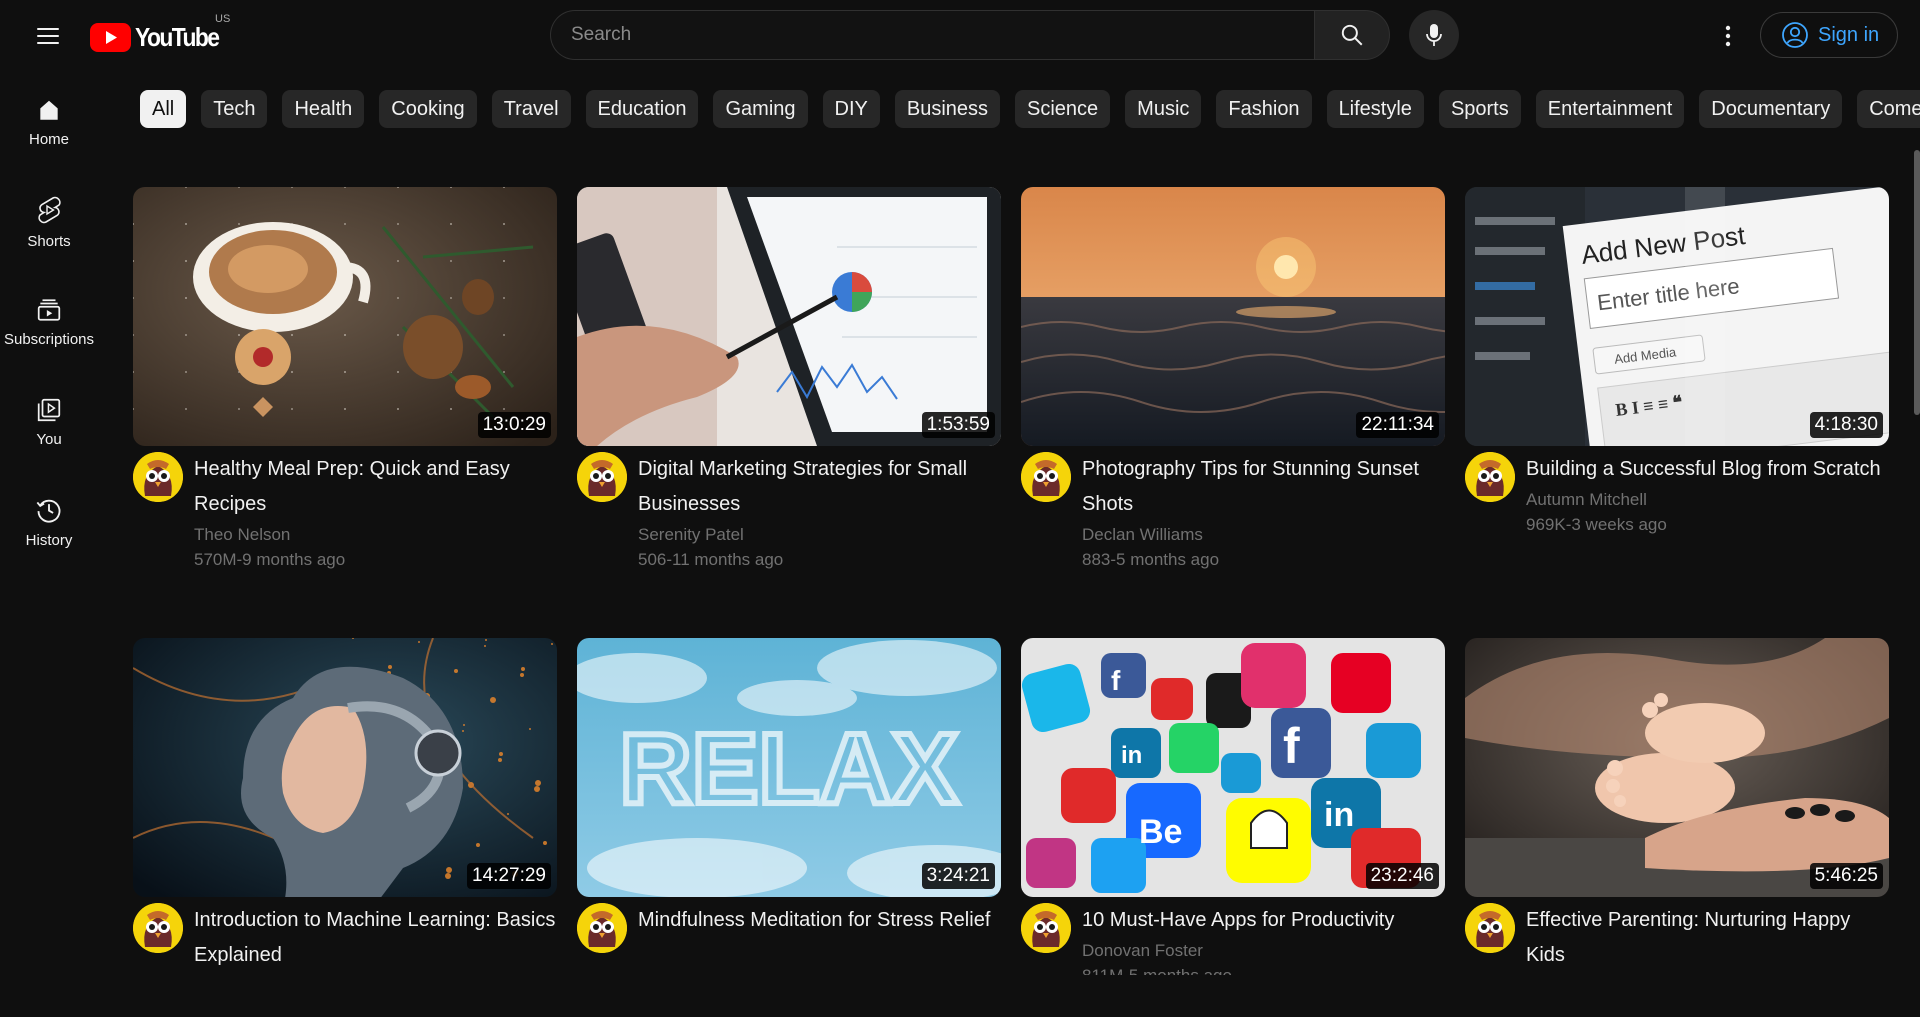 This screenshot has width=1920, height=1017. I want to click on video-title: Building a Successful Blog from Scratch, so click(1707, 469).